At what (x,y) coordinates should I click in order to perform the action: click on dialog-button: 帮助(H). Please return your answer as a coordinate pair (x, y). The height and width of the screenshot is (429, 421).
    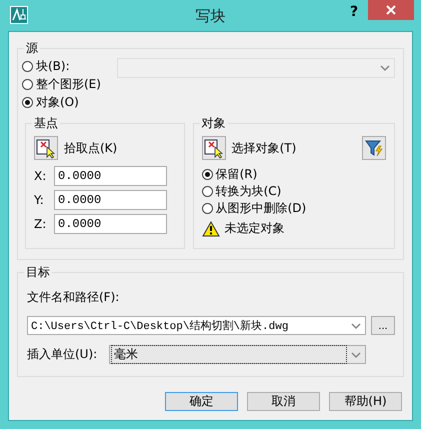
    Looking at the image, I should click on (365, 401).